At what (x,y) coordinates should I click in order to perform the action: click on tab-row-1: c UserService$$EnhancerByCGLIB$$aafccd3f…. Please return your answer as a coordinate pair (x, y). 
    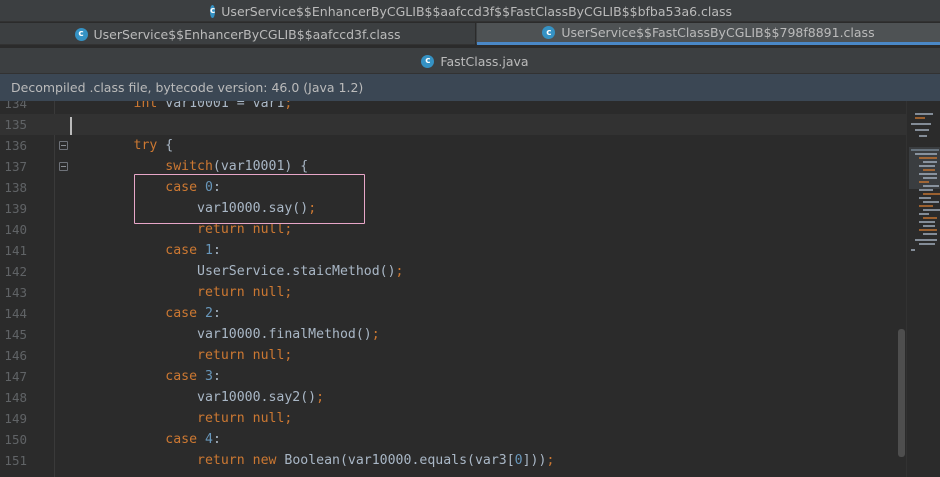
    Looking at the image, I should click on (470, 11).